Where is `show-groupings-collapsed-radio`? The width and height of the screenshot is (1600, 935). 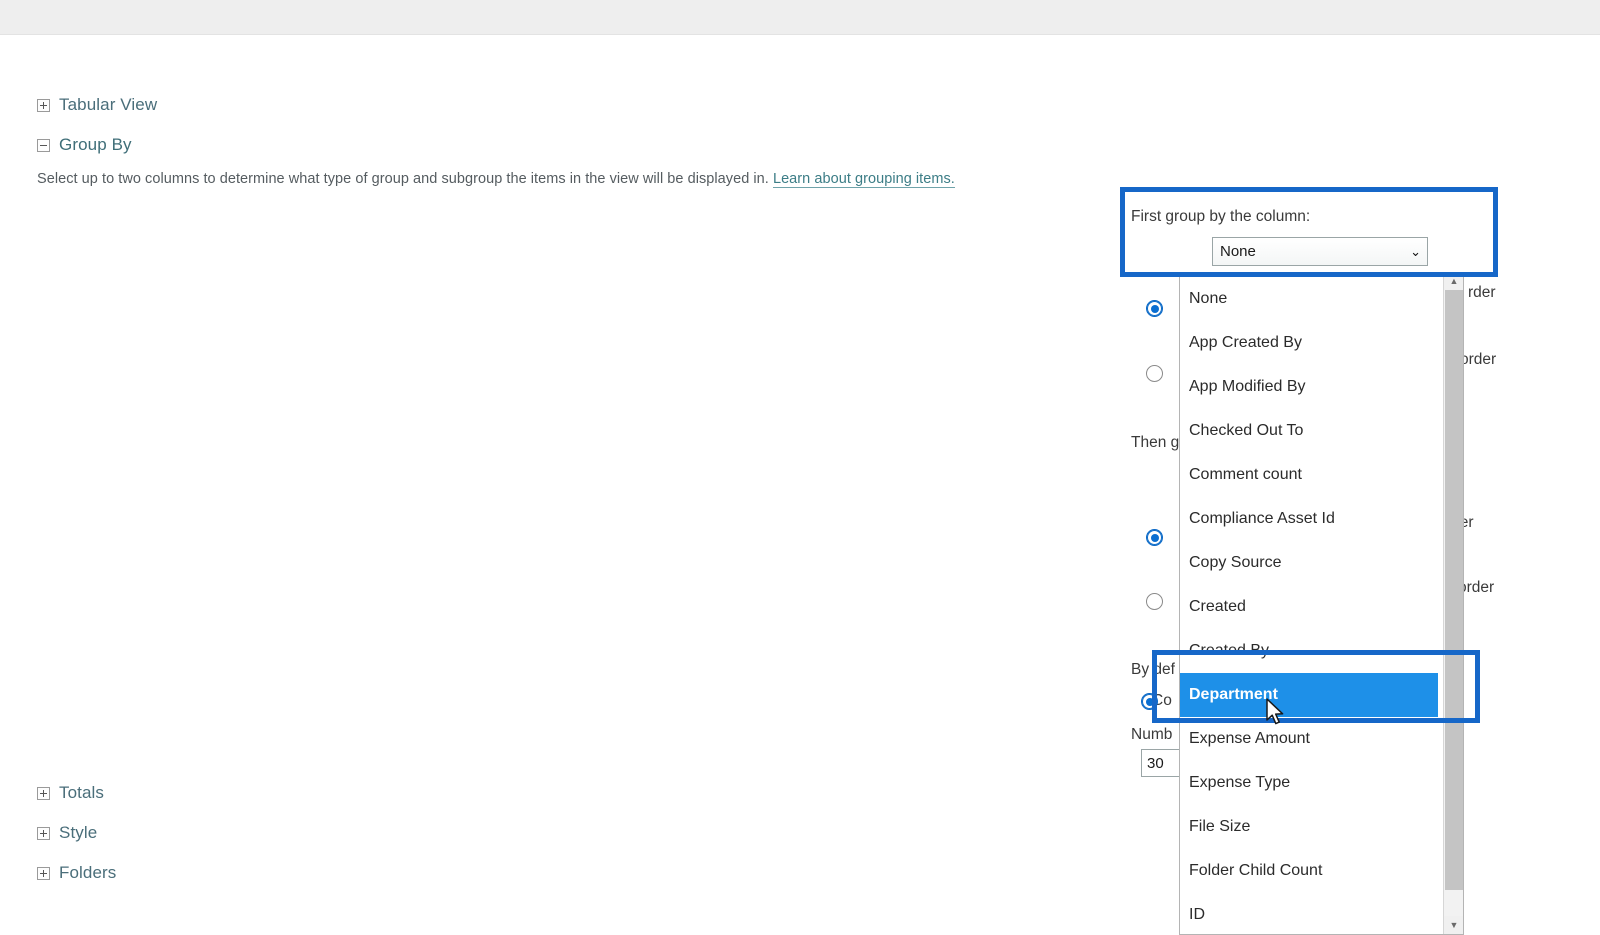
show-groupings-collapsed-radio is located at coordinates (1149, 701).